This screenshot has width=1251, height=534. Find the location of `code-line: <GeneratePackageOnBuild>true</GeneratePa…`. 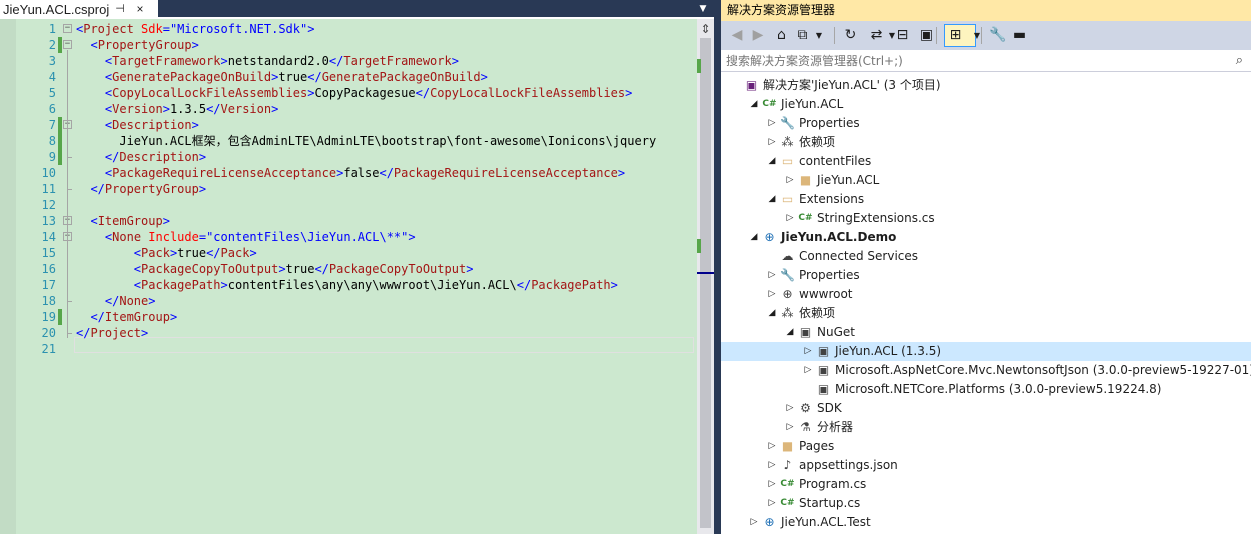

code-line: <GeneratePackageOnBuild>true</GeneratePa… is located at coordinates (282, 77).